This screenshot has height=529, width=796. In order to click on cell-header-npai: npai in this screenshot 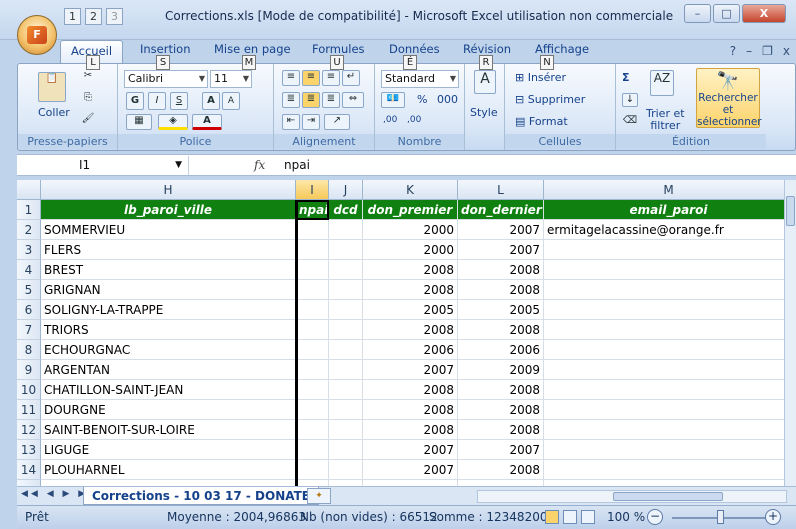, I will do `click(312, 210)`.